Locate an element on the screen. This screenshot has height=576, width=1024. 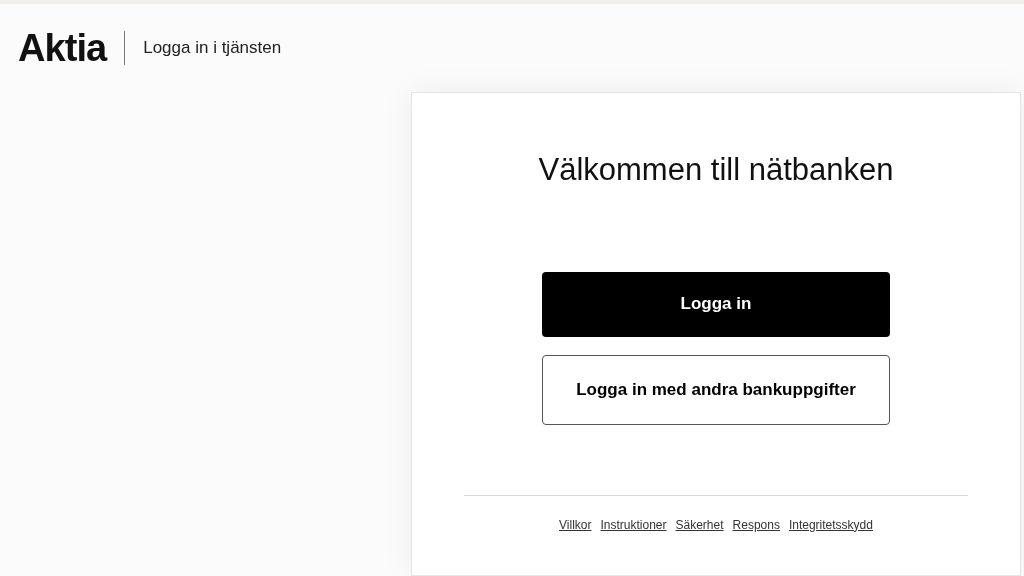
footer-link: Respons is located at coordinates (756, 524).